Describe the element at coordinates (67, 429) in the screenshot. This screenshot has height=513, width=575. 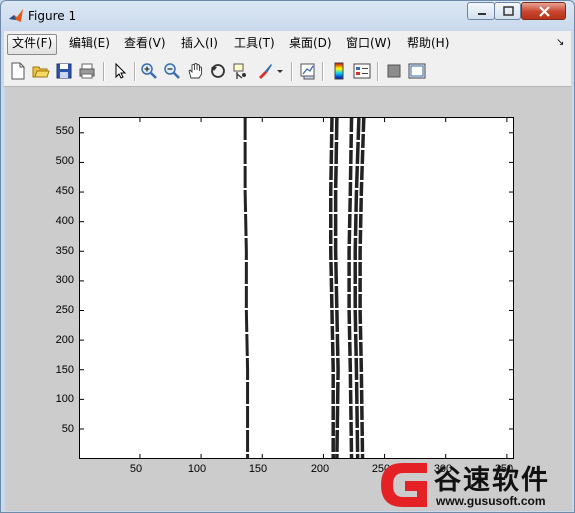
I see `y-tick-label: 50` at that location.